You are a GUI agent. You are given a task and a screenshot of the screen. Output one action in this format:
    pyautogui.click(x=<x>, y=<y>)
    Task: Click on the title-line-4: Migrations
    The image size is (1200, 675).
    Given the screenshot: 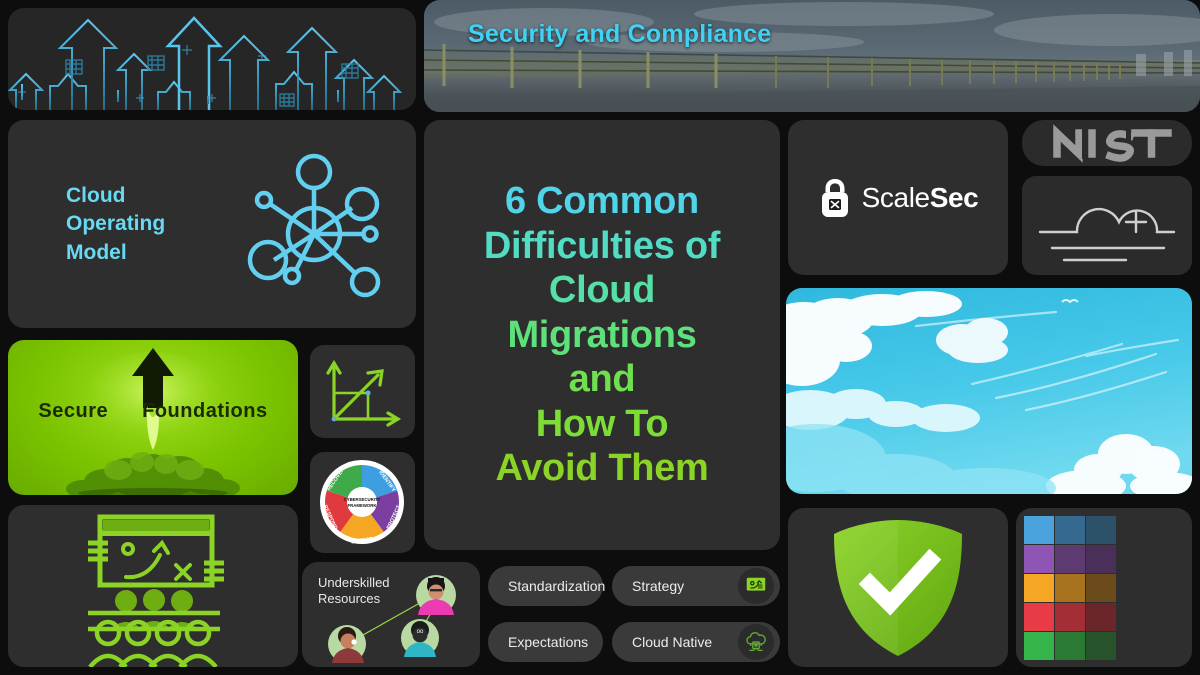 What is the action you would take?
    pyautogui.click(x=602, y=334)
    